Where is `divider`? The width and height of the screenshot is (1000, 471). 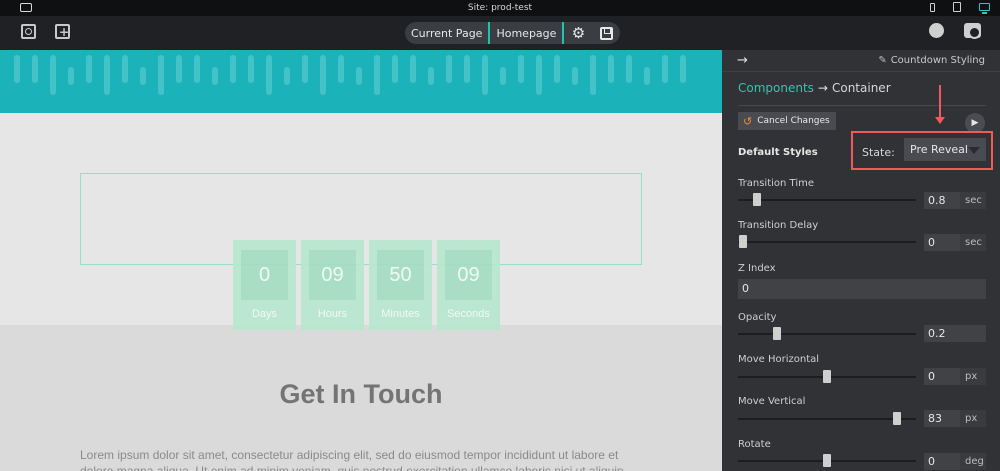 divider is located at coordinates (862, 105).